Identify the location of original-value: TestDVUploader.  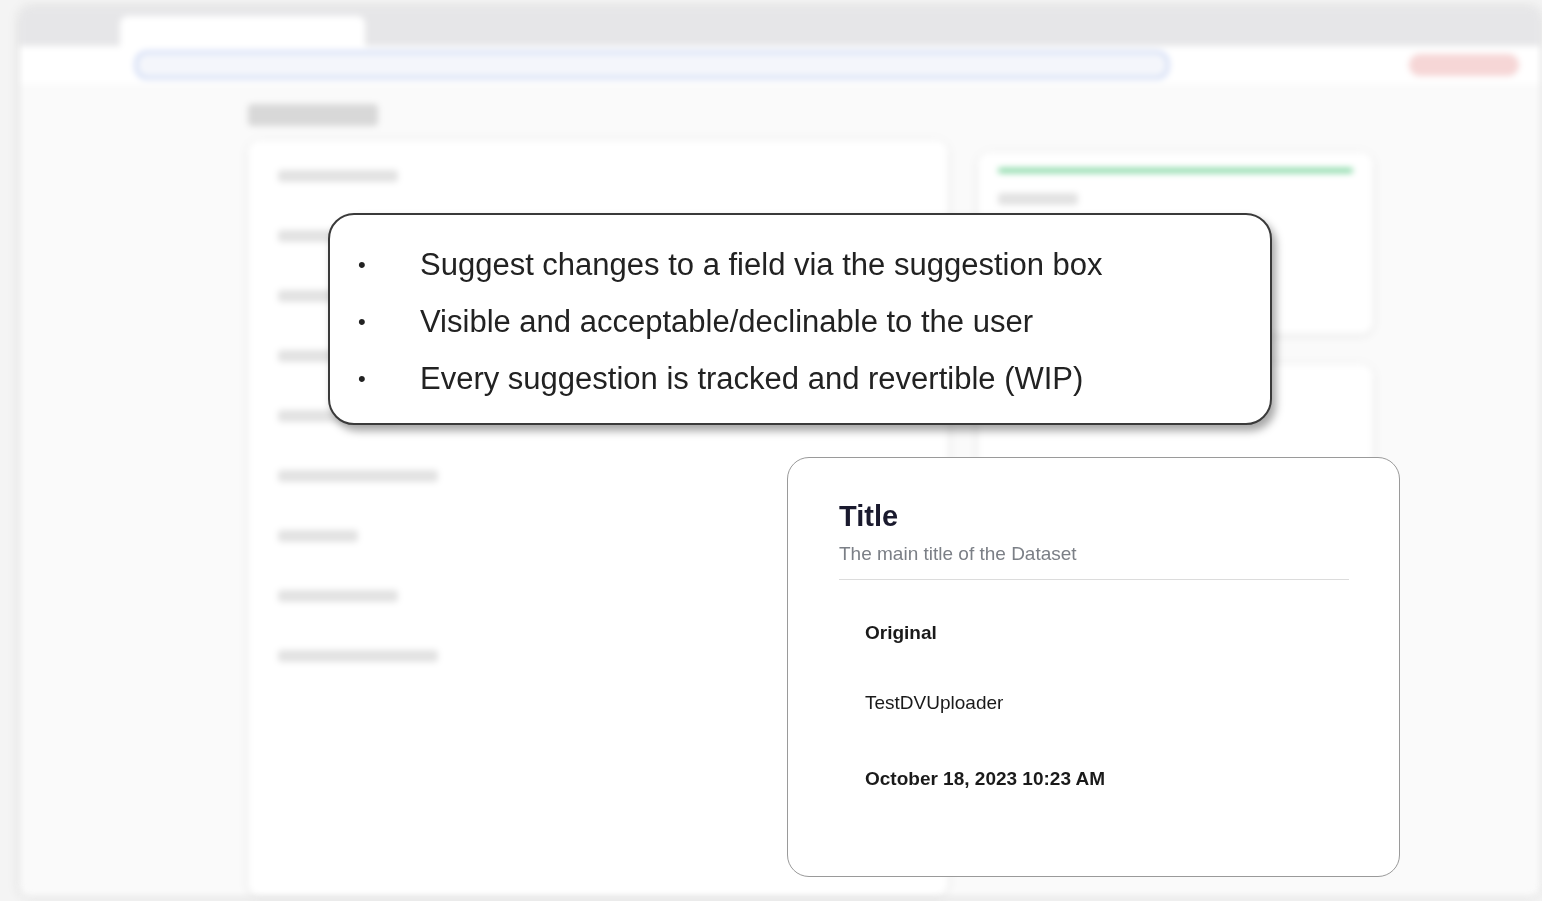
(935, 703).